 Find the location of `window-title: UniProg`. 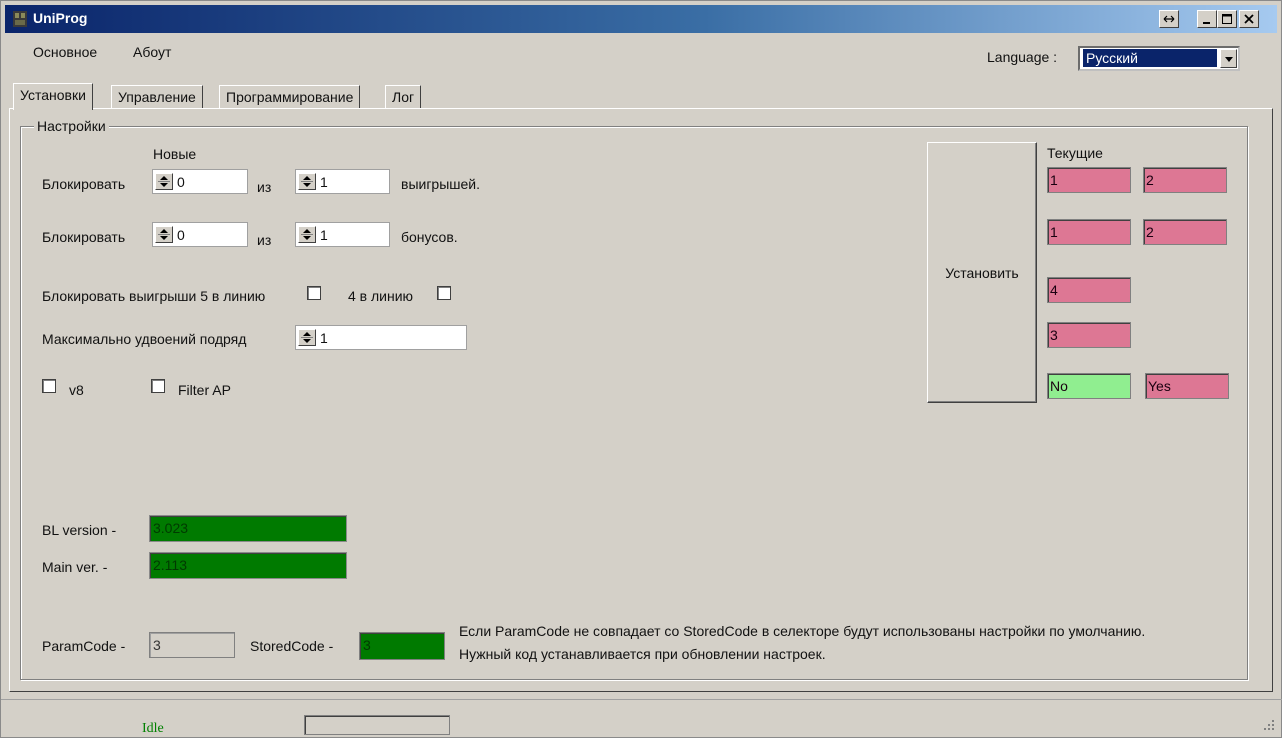

window-title: UniProg is located at coordinates (60, 18).